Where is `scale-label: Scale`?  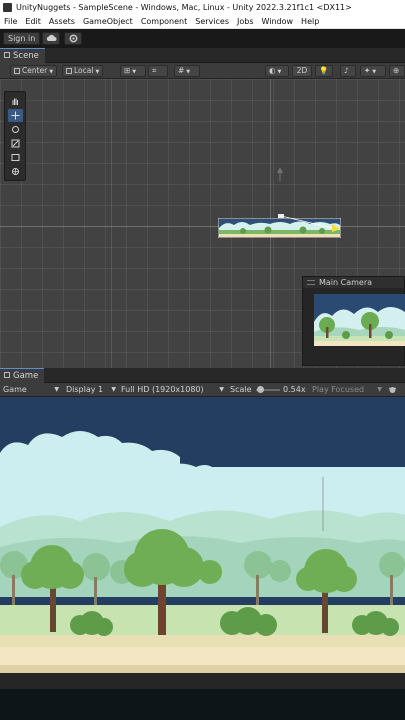
scale-label: Scale is located at coordinates (241, 389).